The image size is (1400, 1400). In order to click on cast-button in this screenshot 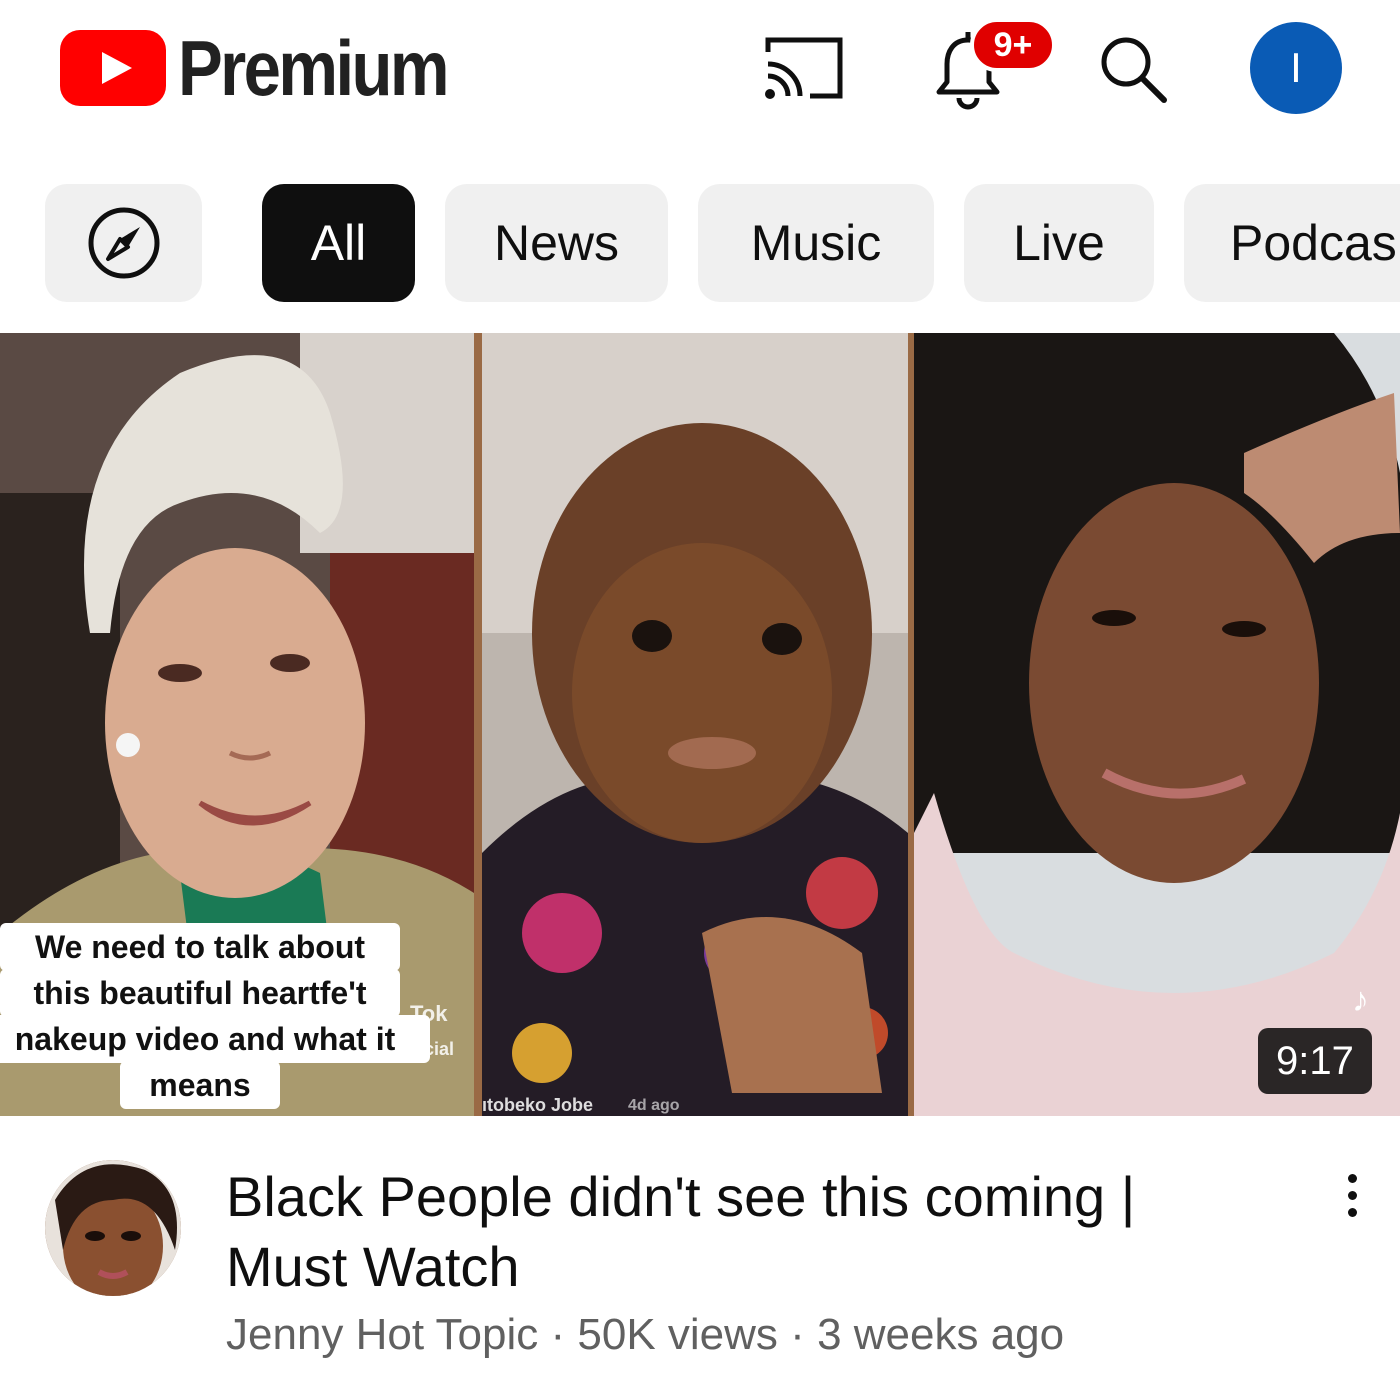, I will do `click(803, 67)`.